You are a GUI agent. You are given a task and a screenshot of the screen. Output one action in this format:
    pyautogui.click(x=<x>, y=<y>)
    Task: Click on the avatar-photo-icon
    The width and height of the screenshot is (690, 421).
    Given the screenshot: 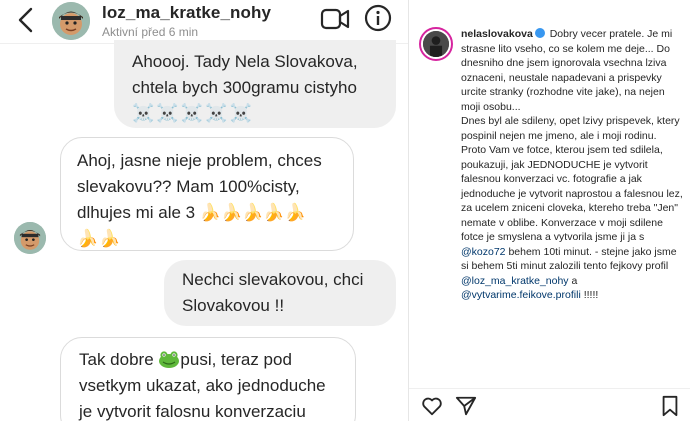 What is the action you would take?
    pyautogui.click(x=436, y=44)
    